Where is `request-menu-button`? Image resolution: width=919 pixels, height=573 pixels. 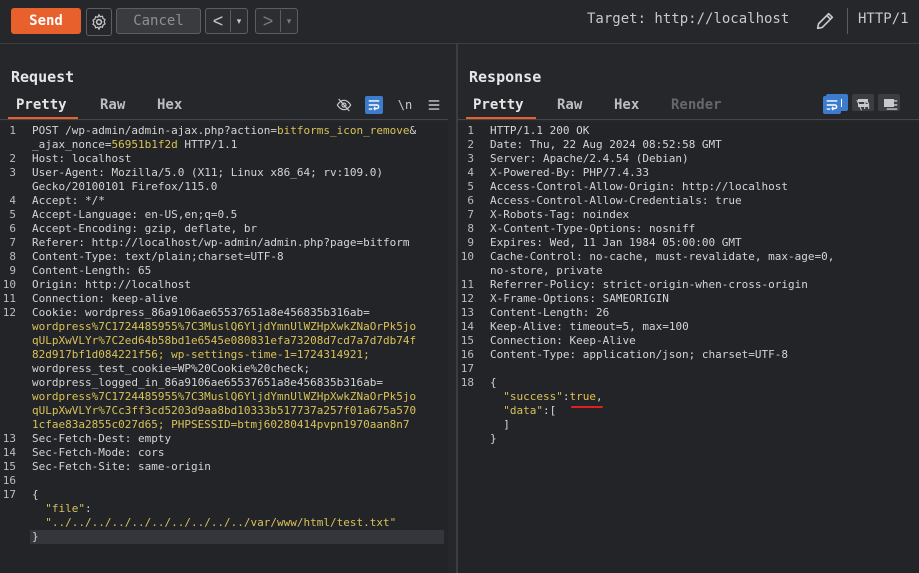
request-menu-button is located at coordinates (434, 105).